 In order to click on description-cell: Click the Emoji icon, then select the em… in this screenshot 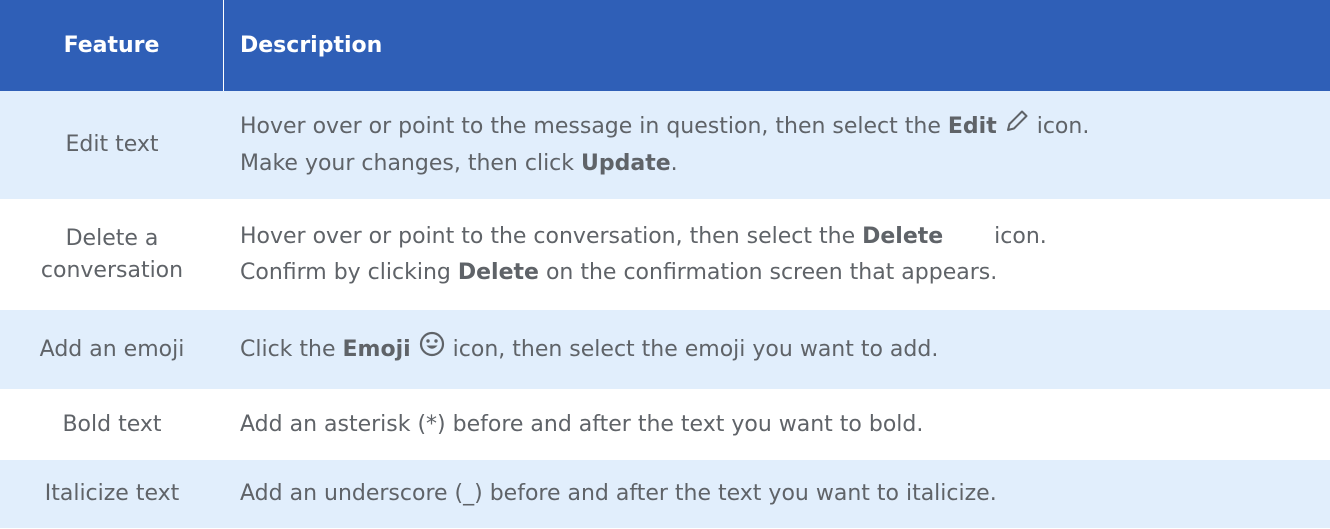, I will do `click(581, 350)`.